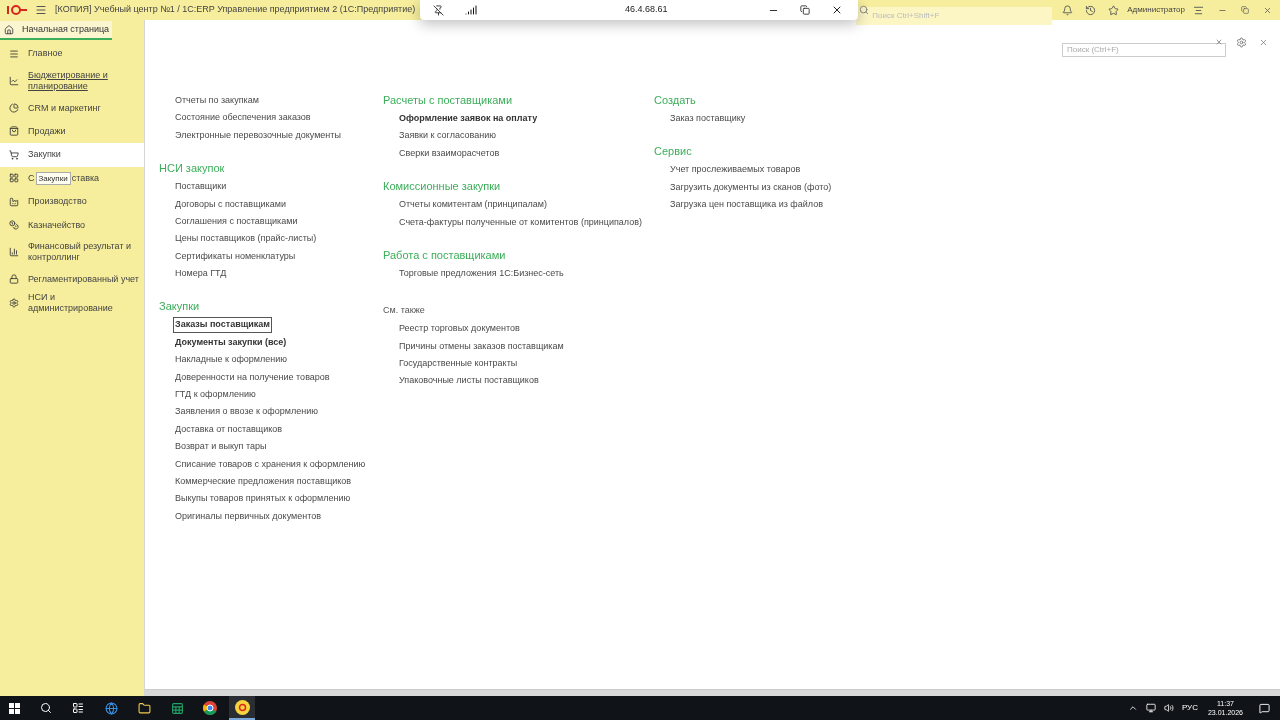 This screenshot has width=1280, height=720. Describe the element at coordinates (215, 395) in the screenshot. I see `menu-link: ГТД к оформлению` at that location.